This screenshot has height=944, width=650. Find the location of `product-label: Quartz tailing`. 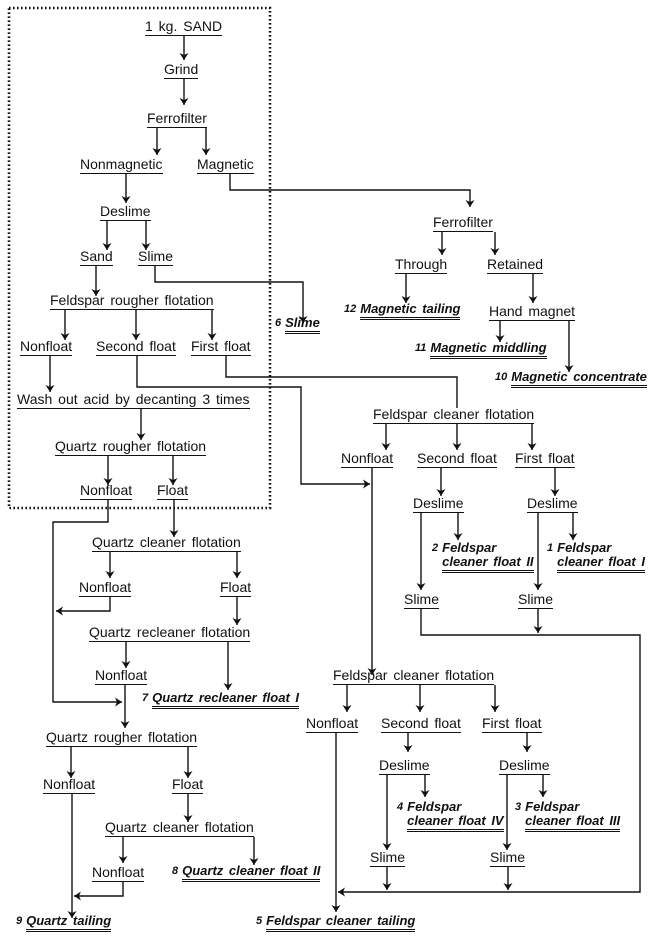

product-label: Quartz tailing is located at coordinates (69, 923).